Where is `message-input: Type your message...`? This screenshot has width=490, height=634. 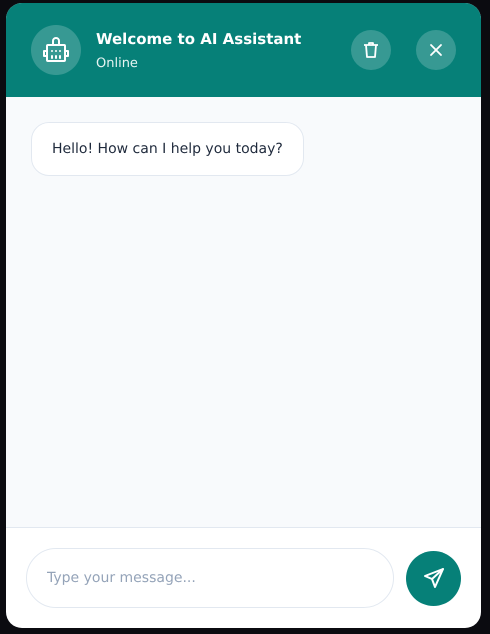 message-input: Type your message... is located at coordinates (210, 578).